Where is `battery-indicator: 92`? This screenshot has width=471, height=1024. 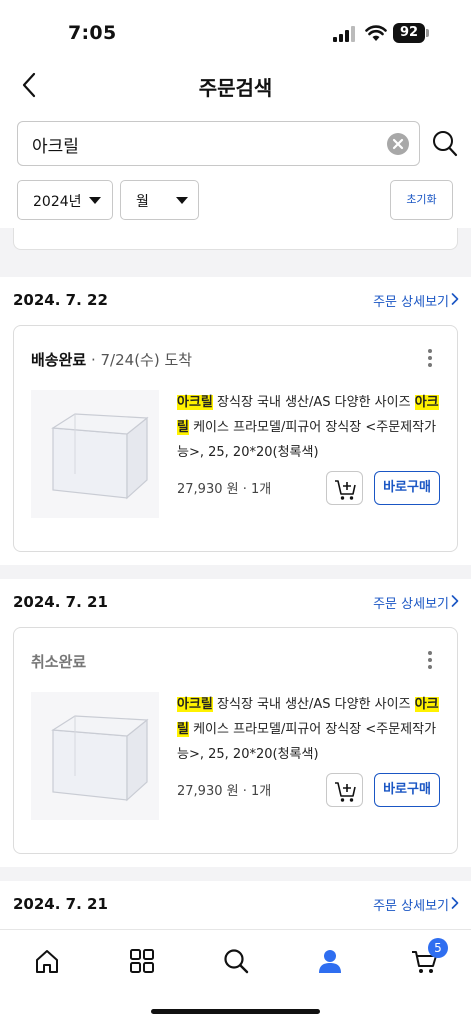
battery-indicator: 92 is located at coordinates (411, 33).